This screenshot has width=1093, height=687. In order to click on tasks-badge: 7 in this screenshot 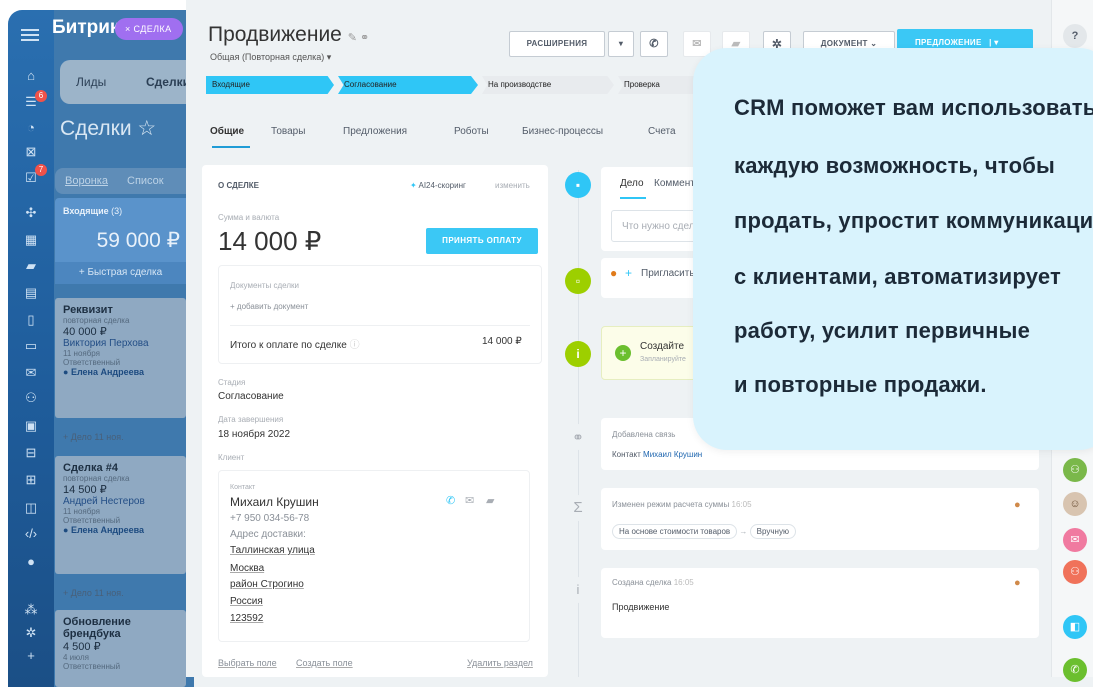, I will do `click(41, 170)`.